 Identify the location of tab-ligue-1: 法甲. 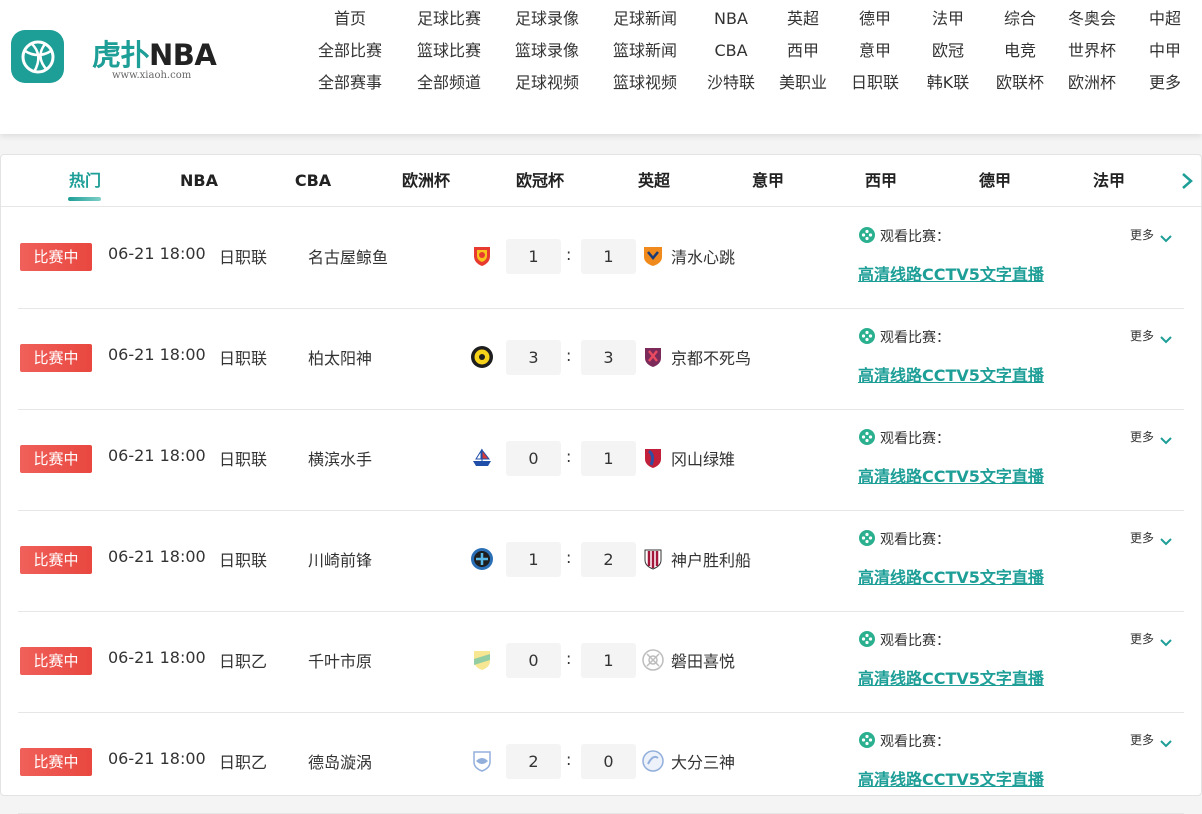
(1109, 180).